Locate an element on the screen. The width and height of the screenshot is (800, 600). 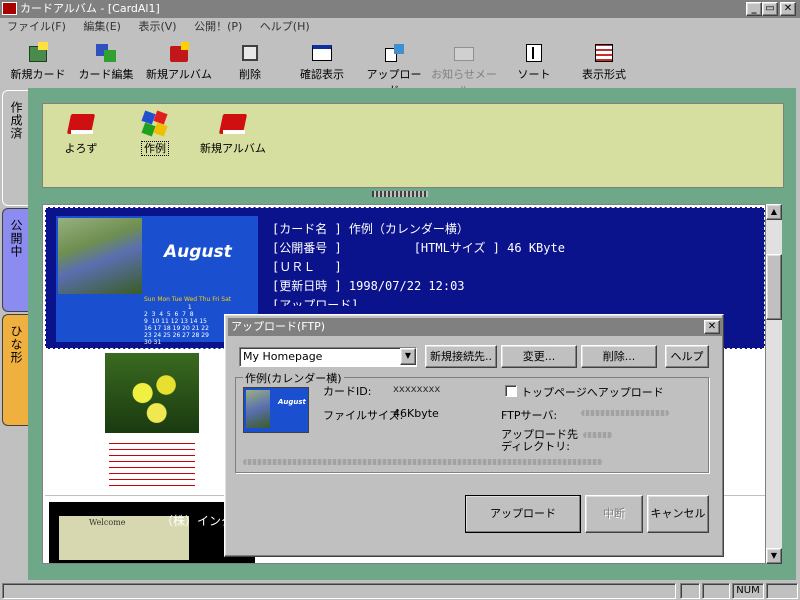
upload-dir-value is located at coordinates (598, 435).